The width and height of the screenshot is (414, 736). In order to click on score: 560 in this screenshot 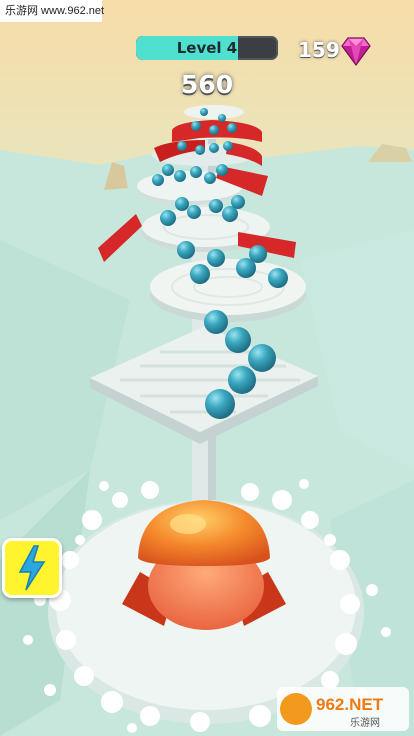, I will do `click(207, 84)`.